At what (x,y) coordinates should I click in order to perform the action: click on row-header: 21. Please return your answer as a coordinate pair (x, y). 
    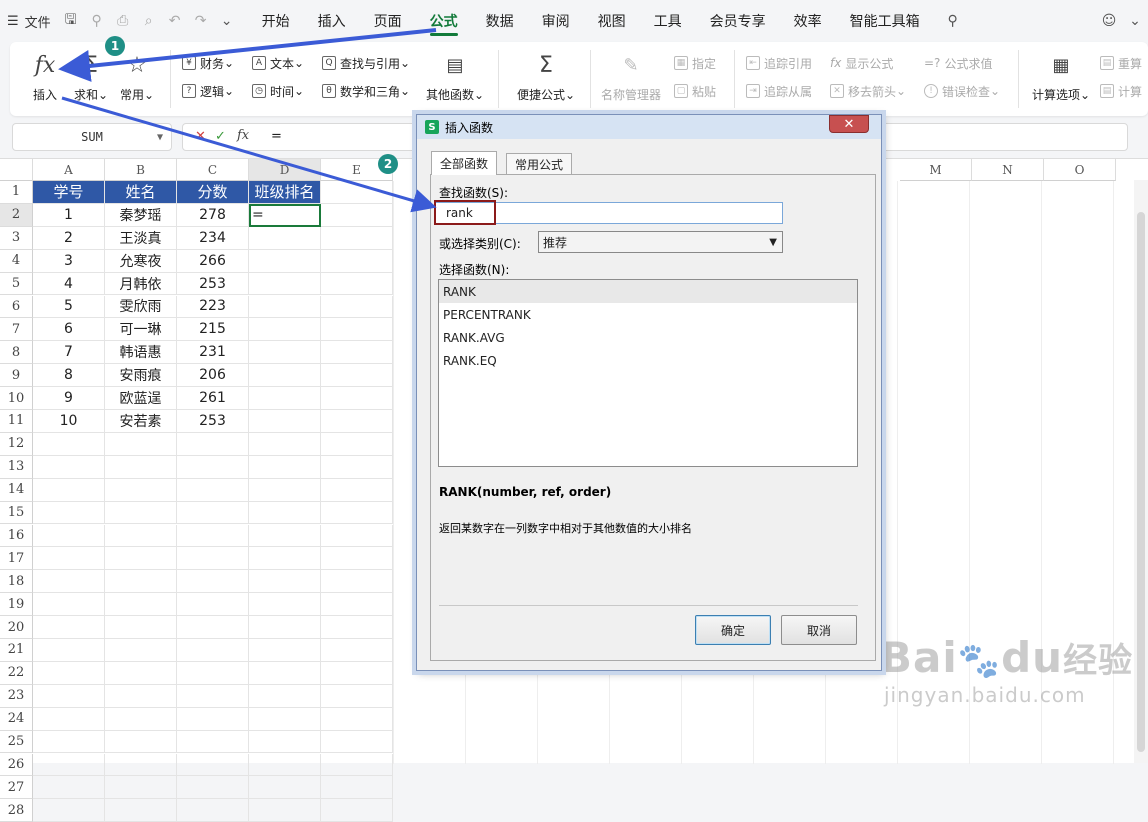
    Looking at the image, I should click on (16, 650).